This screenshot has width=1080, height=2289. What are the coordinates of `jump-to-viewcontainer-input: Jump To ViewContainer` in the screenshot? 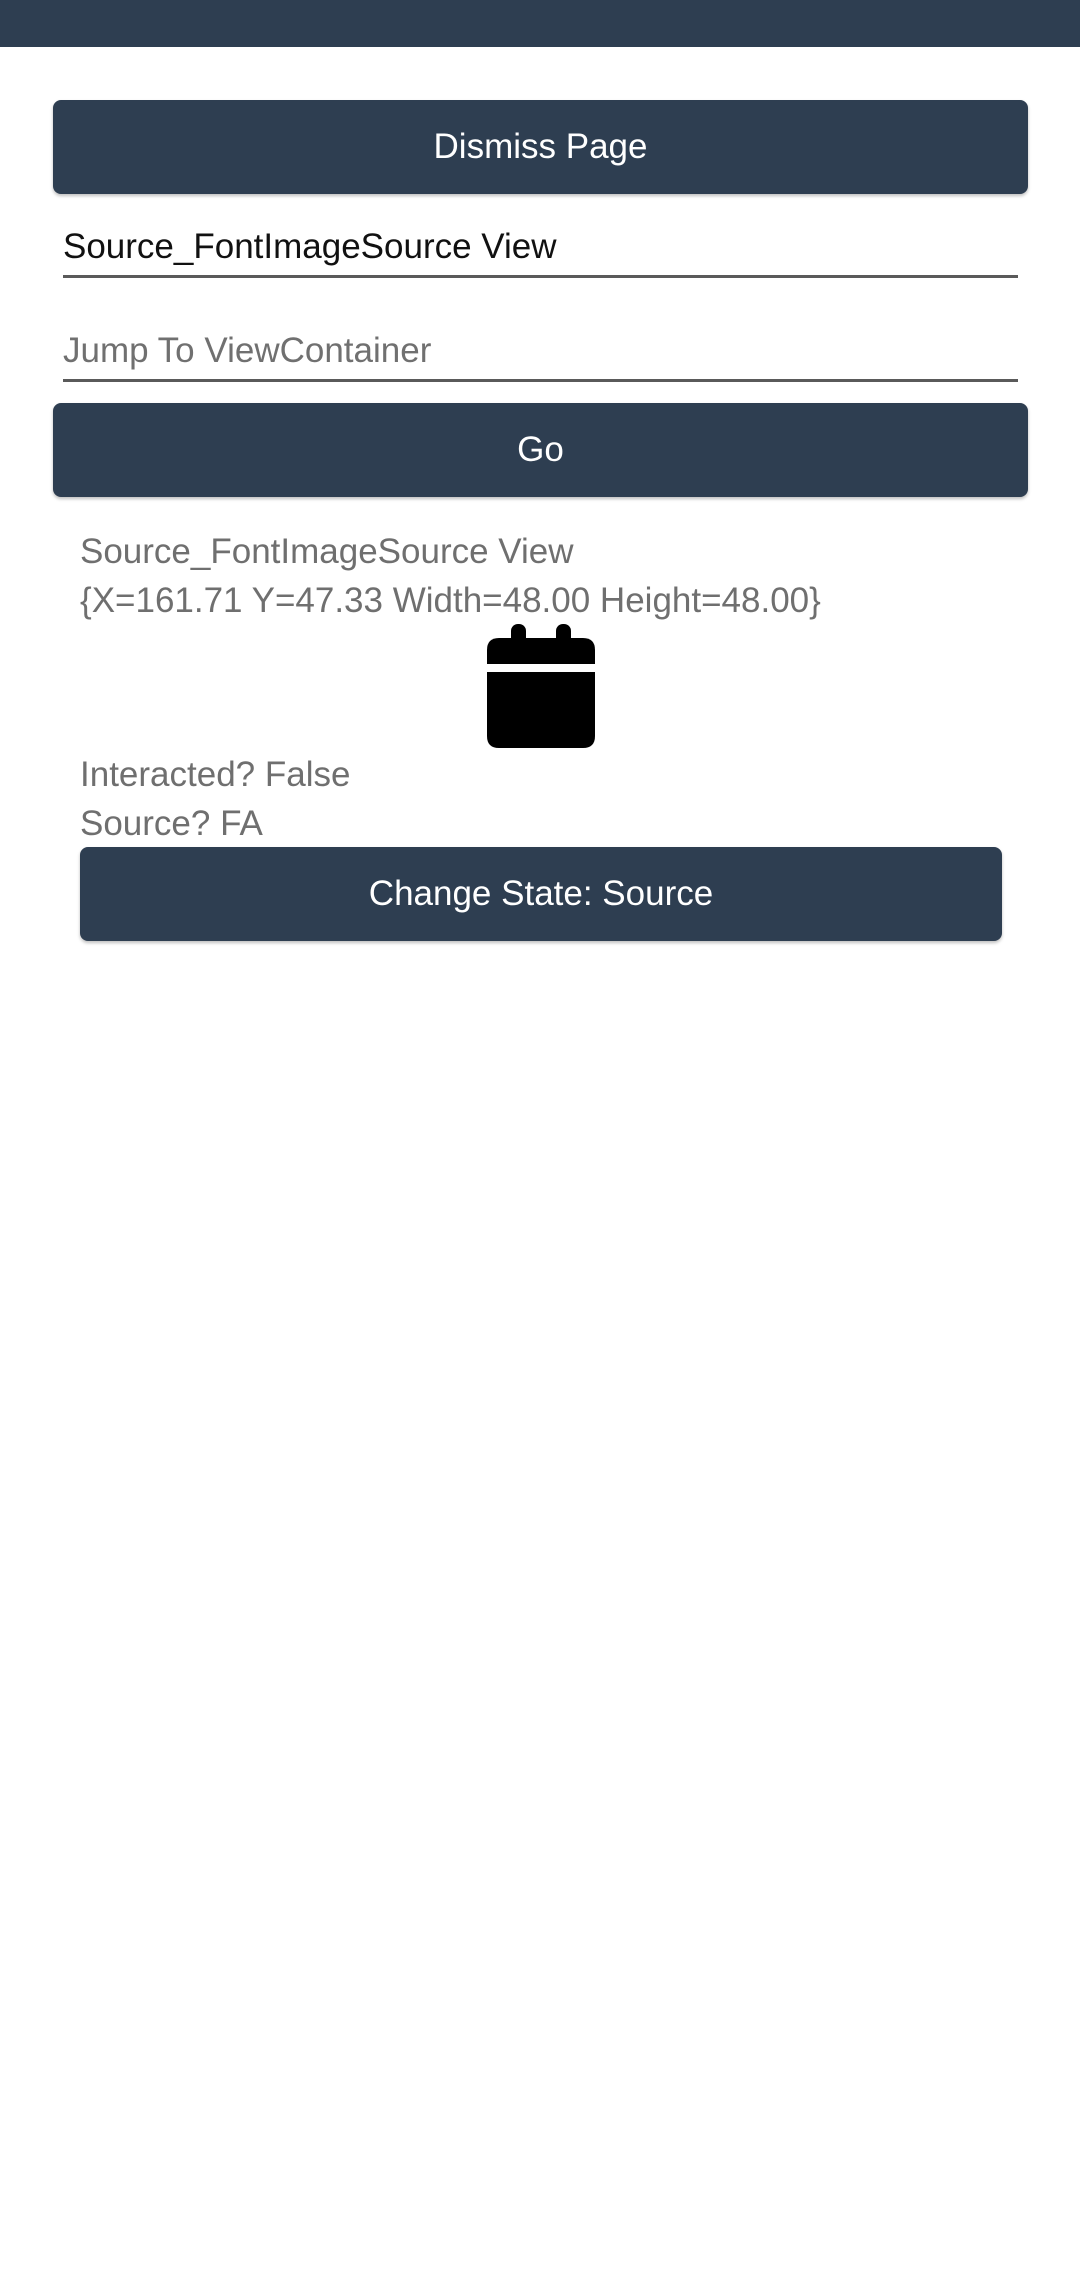 It's located at (540, 354).